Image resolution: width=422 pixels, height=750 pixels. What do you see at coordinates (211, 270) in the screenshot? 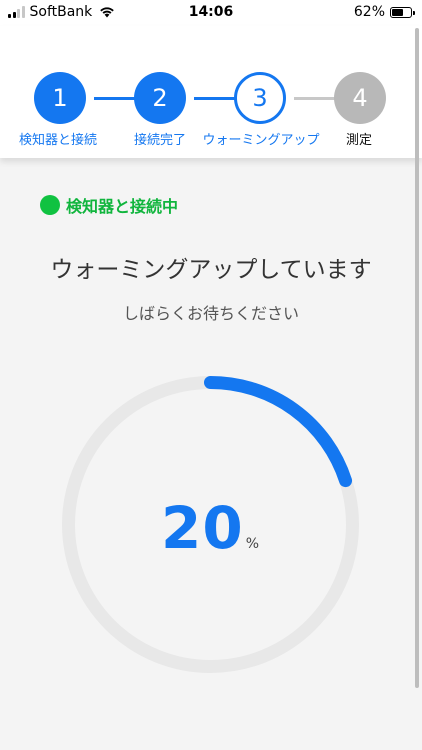
I see `page-title: ウォーミングアップしています` at bounding box center [211, 270].